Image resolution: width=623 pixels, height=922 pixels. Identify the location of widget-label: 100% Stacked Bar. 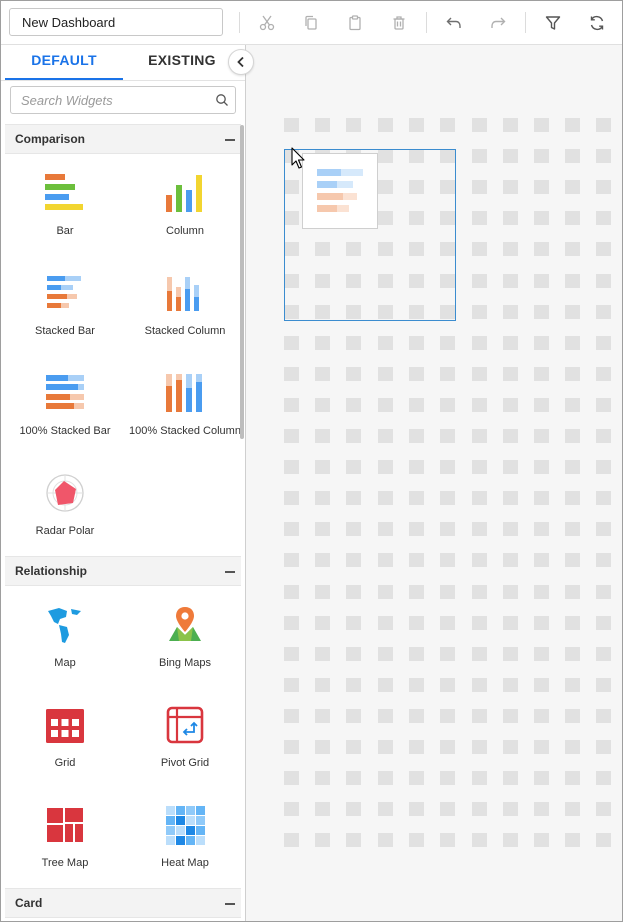
(65, 431).